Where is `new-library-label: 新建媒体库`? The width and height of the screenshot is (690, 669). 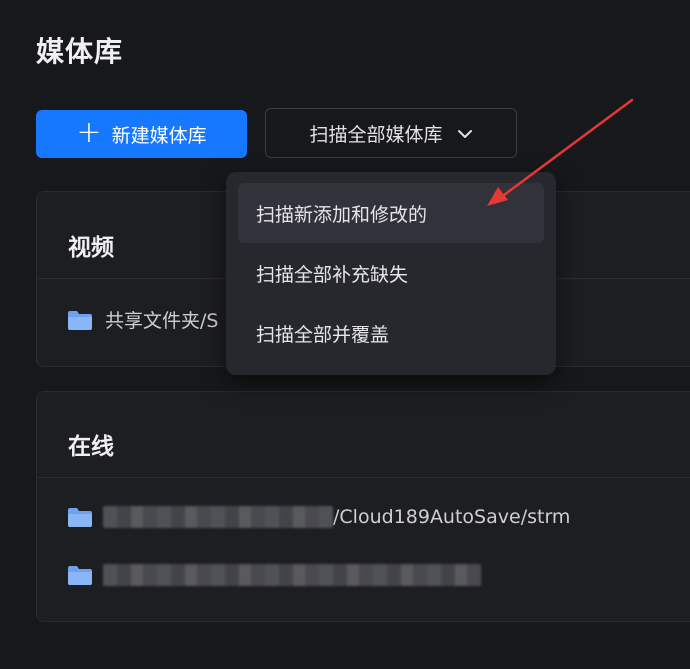
new-library-label: 新建媒体库 is located at coordinates (159, 135).